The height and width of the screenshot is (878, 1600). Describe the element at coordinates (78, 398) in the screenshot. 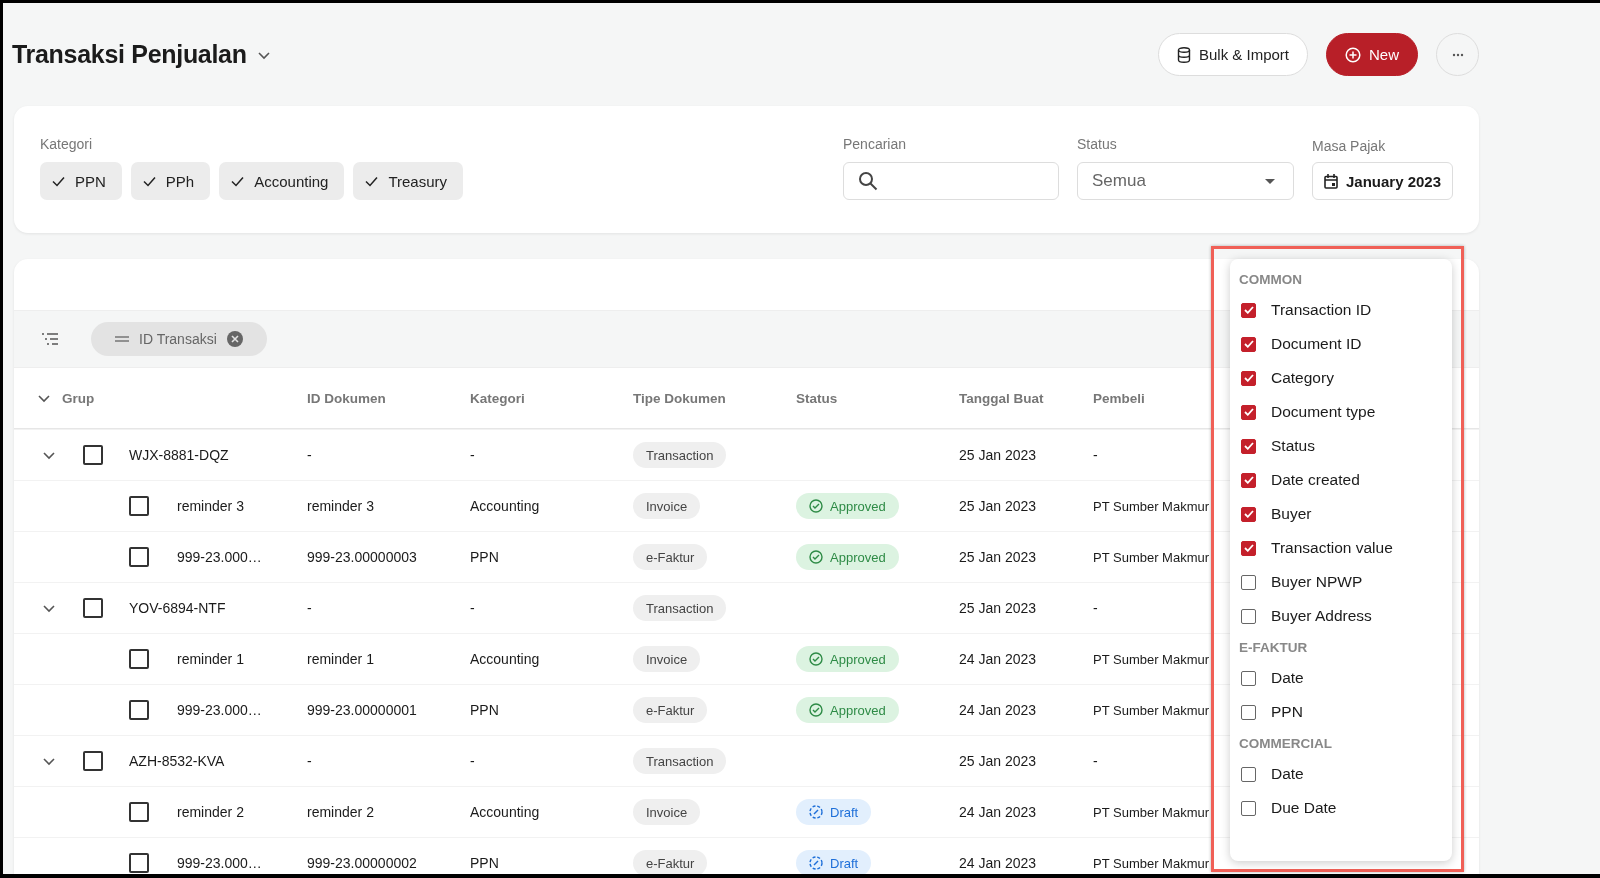

I see `column-header: Grup` at that location.